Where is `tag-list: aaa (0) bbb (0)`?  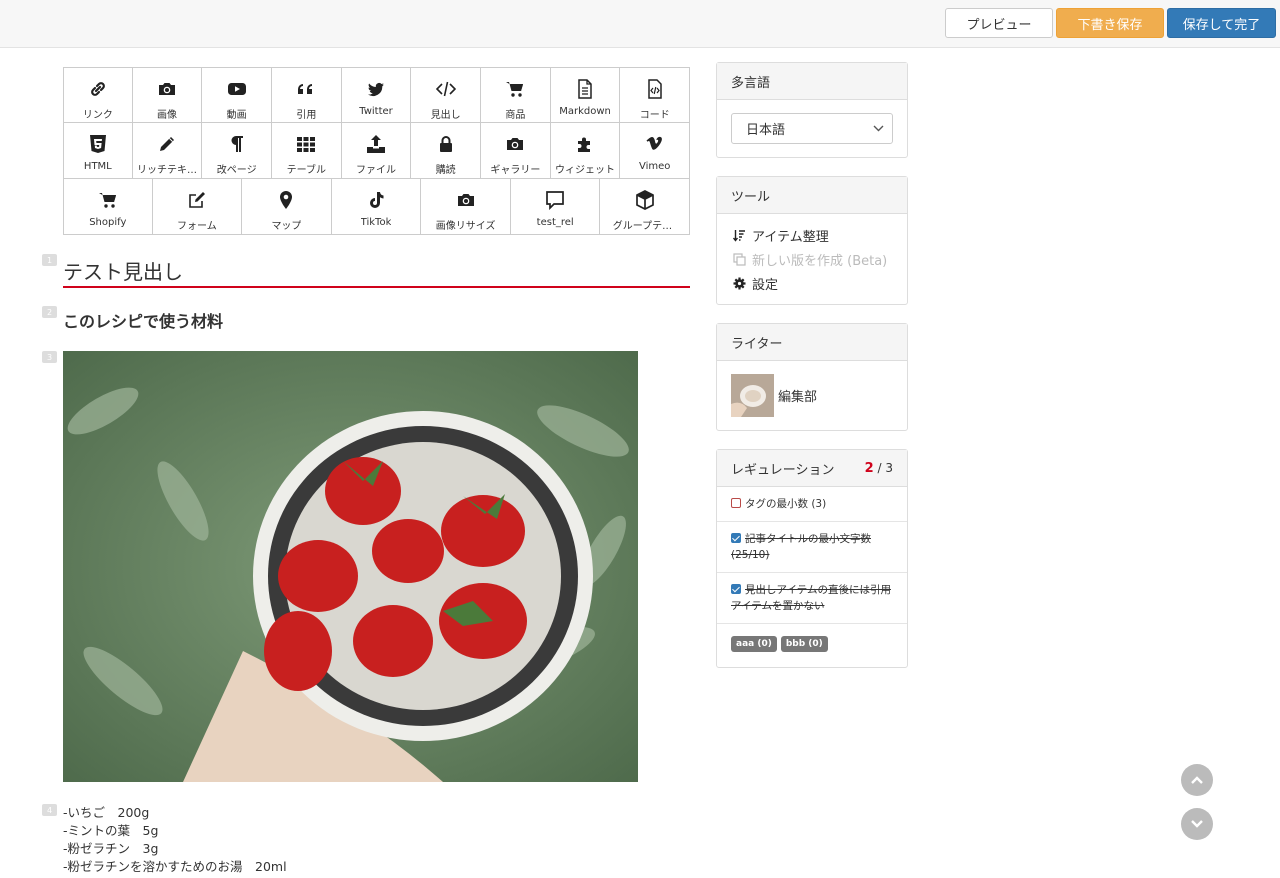 tag-list: aaa (0) bbb (0) is located at coordinates (812, 645).